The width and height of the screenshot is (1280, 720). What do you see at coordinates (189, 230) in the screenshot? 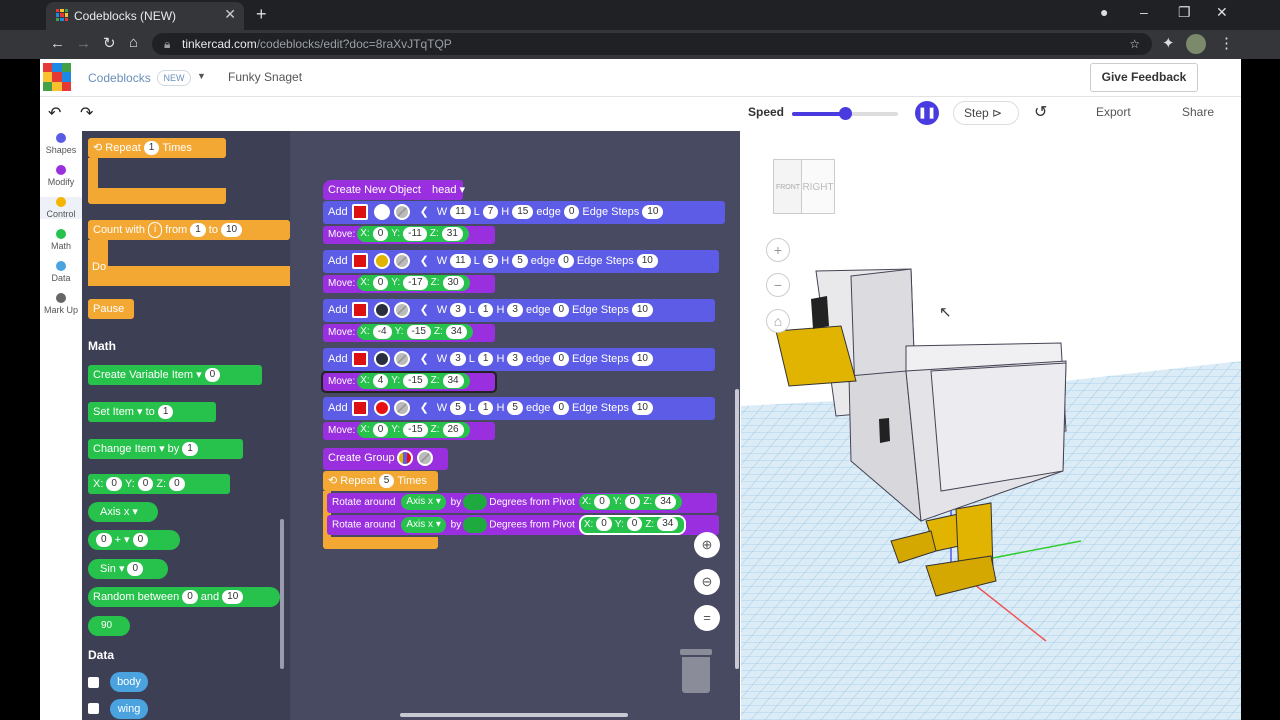
I see `count-with-block: Count with i from 1 to 10` at bounding box center [189, 230].